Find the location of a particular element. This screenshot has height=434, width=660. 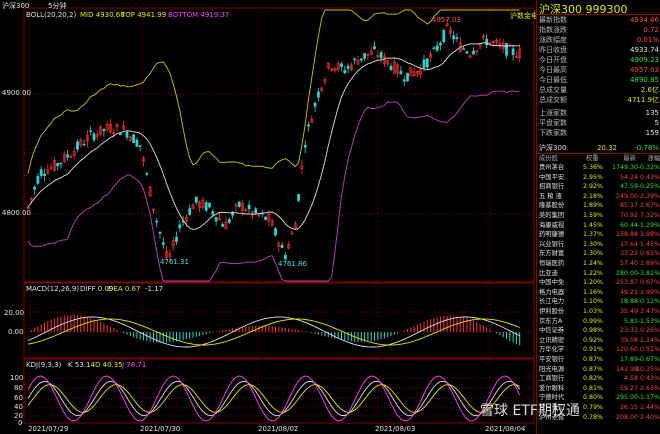

stock-name: 美的集团 is located at coordinates (552, 215).